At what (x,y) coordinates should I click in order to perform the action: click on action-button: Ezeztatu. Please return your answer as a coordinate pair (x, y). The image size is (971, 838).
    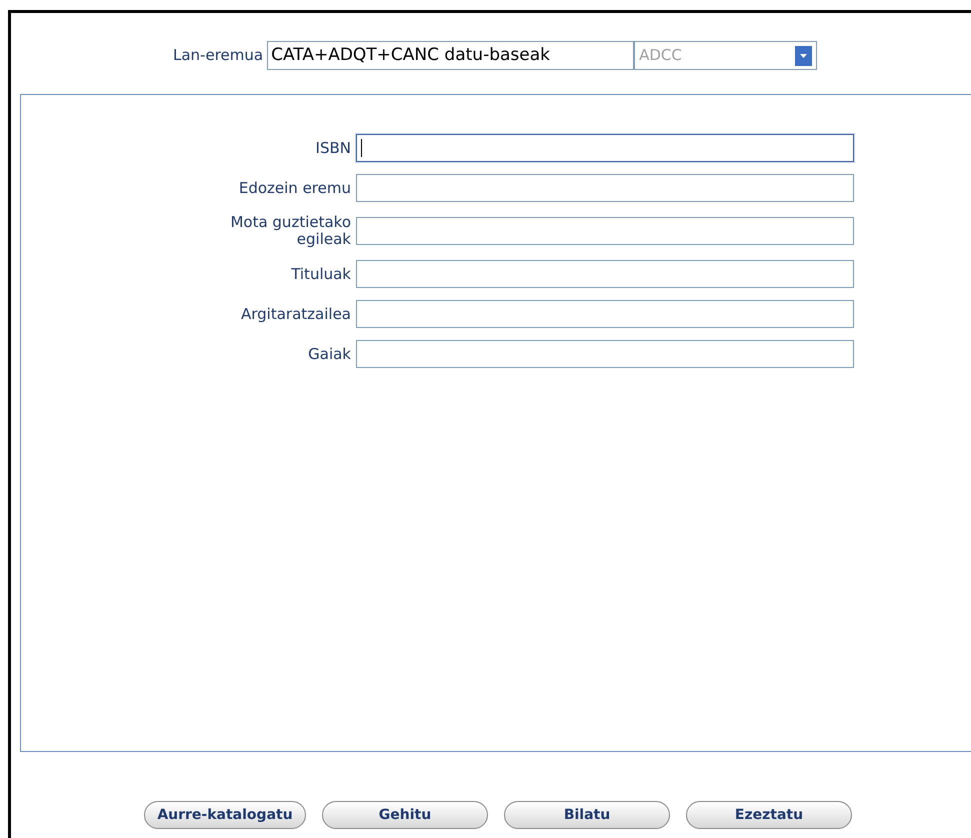
    Looking at the image, I should click on (769, 815).